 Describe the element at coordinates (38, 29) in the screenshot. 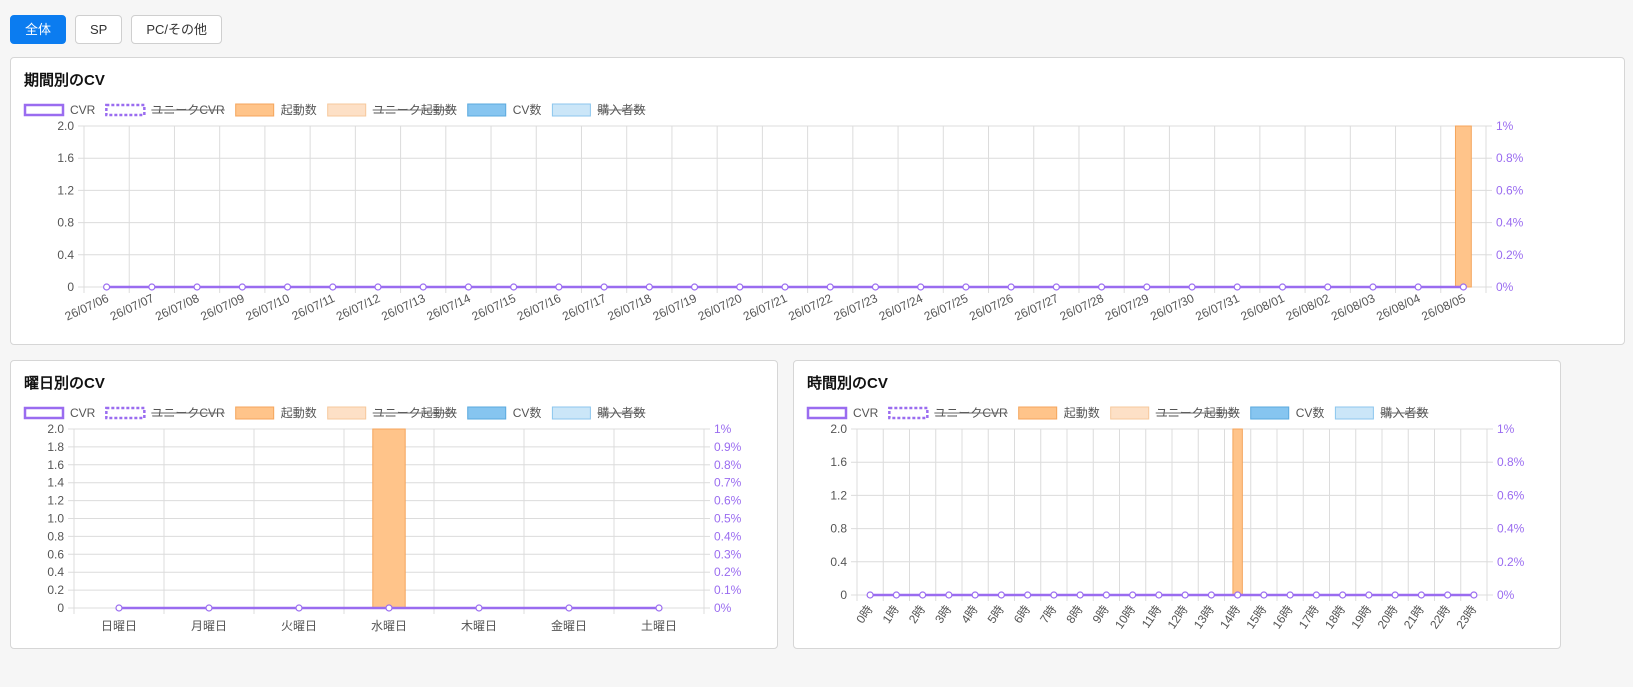

I see `tab-all: 全体` at that location.